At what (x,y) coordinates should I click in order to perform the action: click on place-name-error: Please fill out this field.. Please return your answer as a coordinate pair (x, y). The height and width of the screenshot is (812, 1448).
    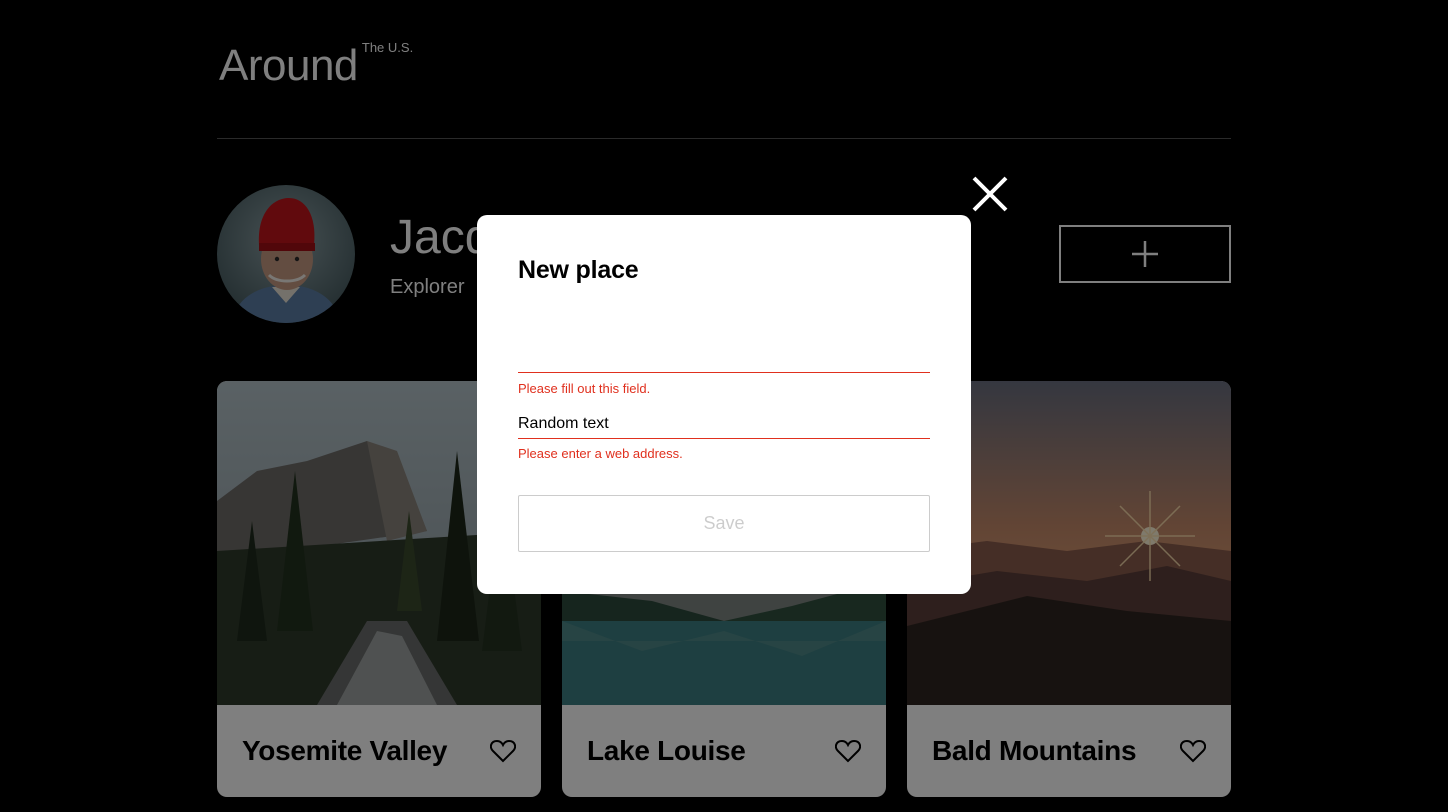
    Looking at the image, I should click on (584, 388).